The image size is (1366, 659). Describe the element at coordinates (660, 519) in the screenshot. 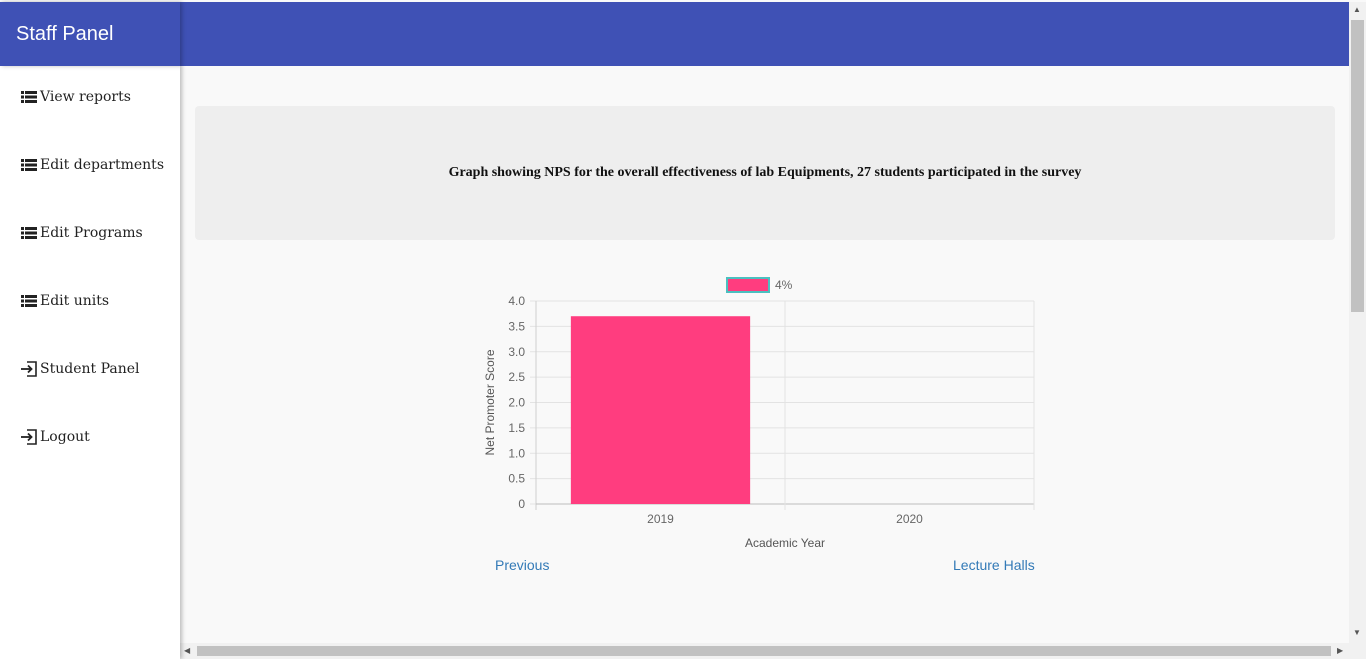

I see `x-tick-label: 2019` at that location.